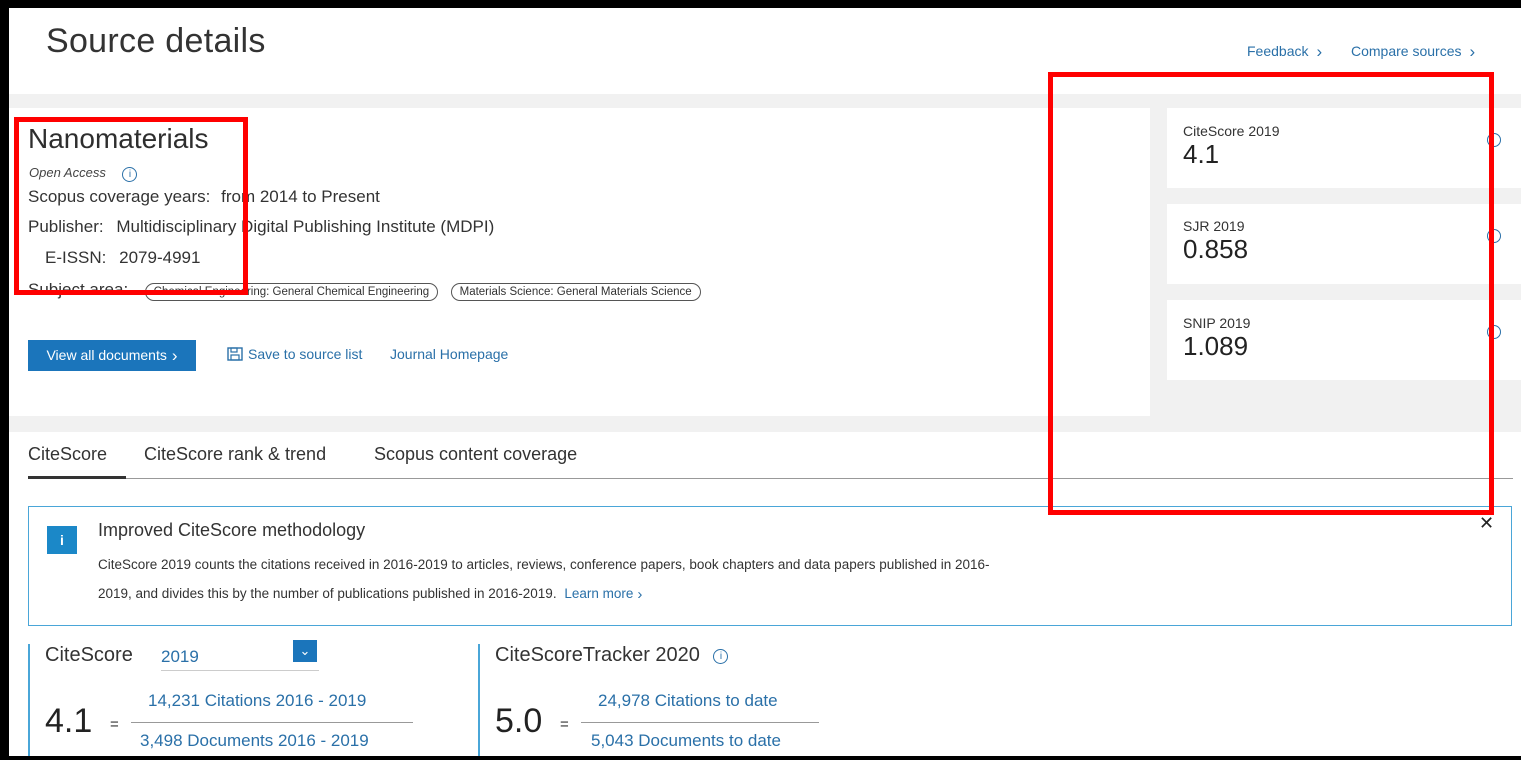  What do you see at coordinates (254, 741) in the screenshot?
I see `documents-link: 3,498 Documents 2016 - 2019` at bounding box center [254, 741].